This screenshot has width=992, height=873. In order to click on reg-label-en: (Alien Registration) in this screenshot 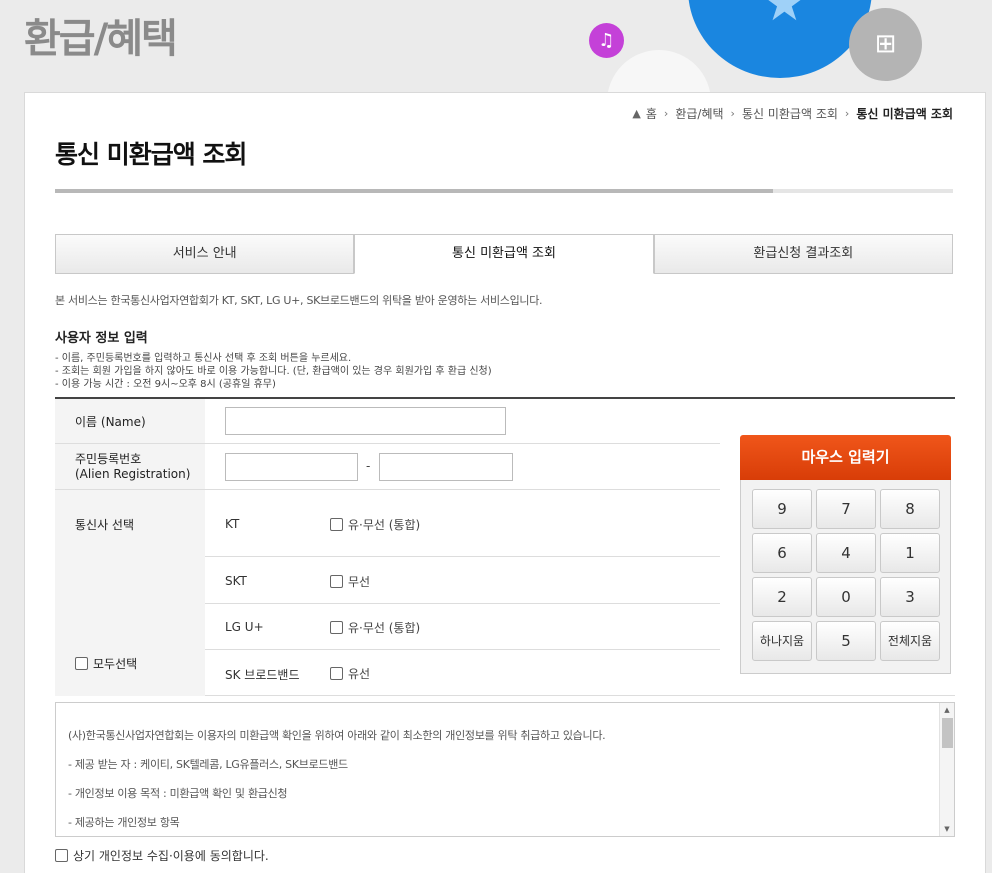, I will do `click(133, 474)`.